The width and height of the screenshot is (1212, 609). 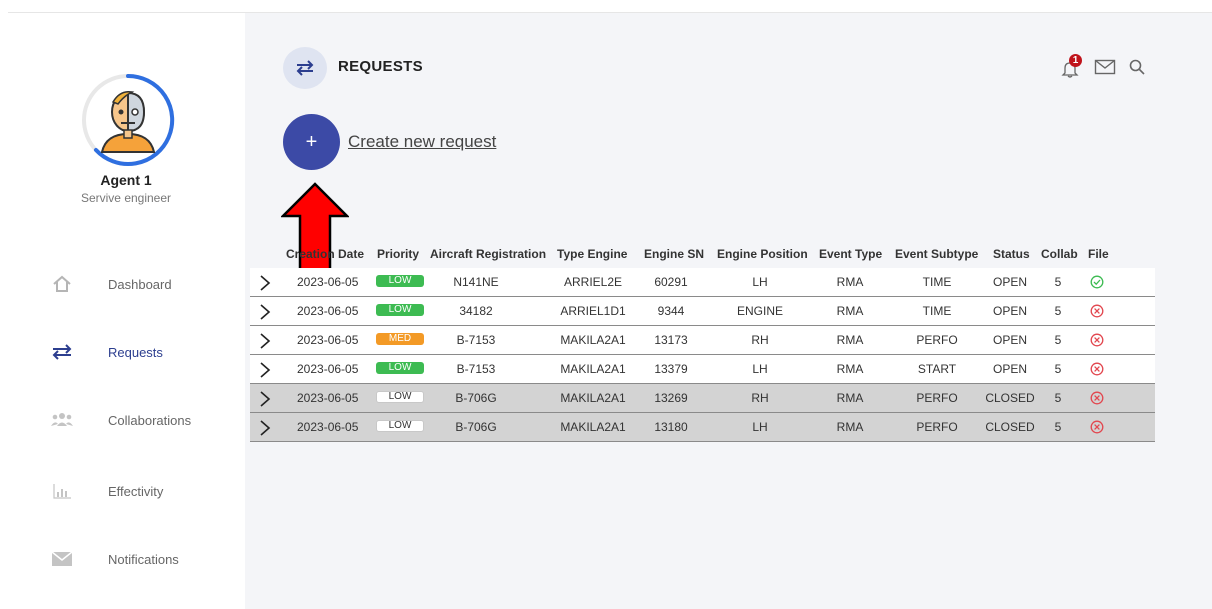 What do you see at coordinates (488, 254) in the screenshot?
I see `col-aircraft-registration: Aircraft Registration` at bounding box center [488, 254].